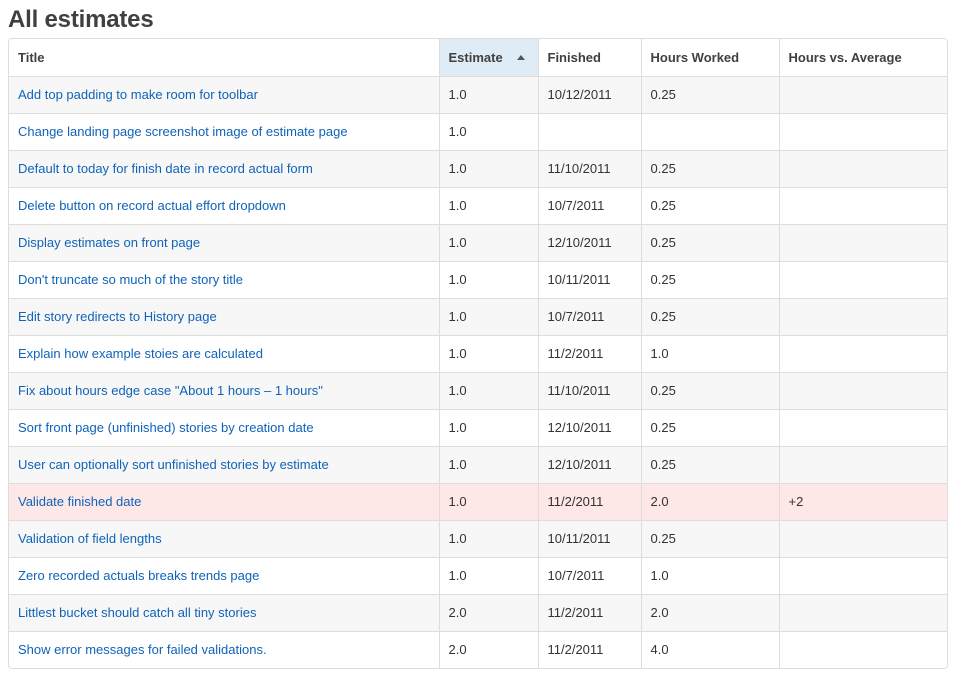 This screenshot has width=967, height=686. What do you see at coordinates (589, 131) in the screenshot?
I see `cell-finished` at bounding box center [589, 131].